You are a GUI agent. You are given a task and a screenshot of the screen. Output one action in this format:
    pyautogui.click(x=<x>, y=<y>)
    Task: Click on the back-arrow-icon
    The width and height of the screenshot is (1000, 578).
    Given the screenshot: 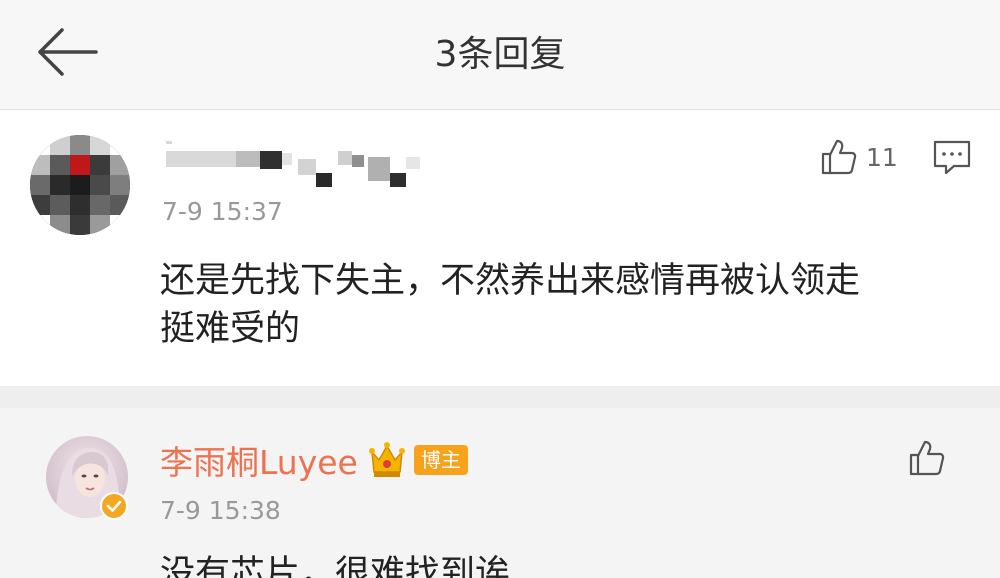 What is the action you would take?
    pyautogui.click(x=68, y=52)
    